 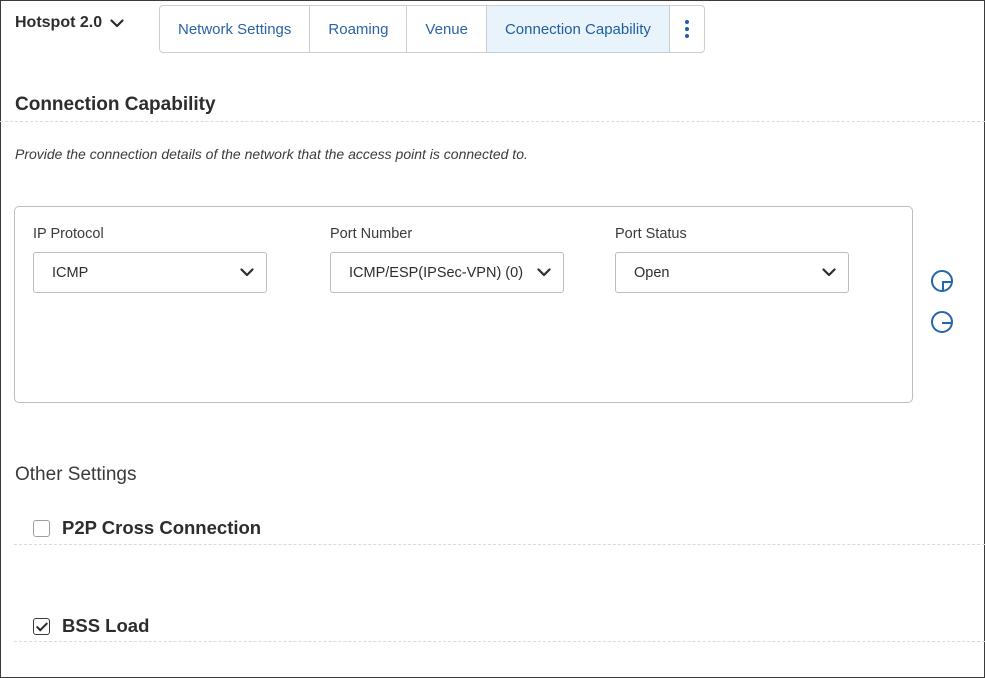 I want to click on add-row-button, so click(x=942, y=281).